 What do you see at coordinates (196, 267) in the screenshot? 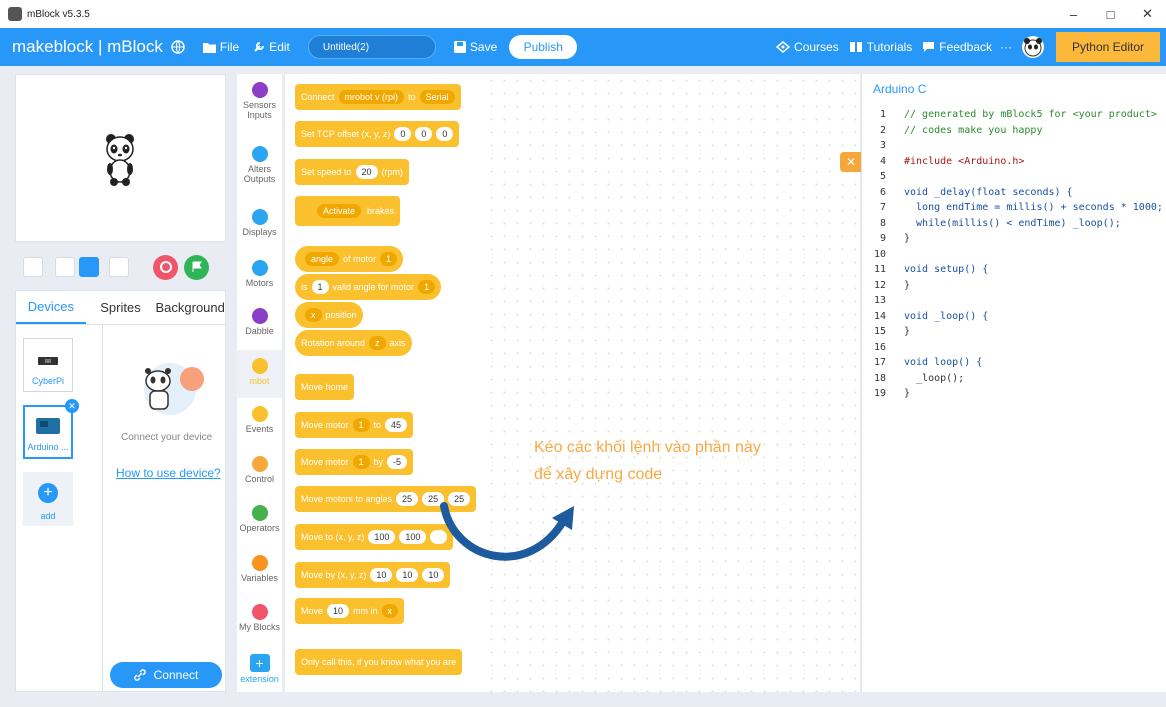
I see `green-flag-button` at bounding box center [196, 267].